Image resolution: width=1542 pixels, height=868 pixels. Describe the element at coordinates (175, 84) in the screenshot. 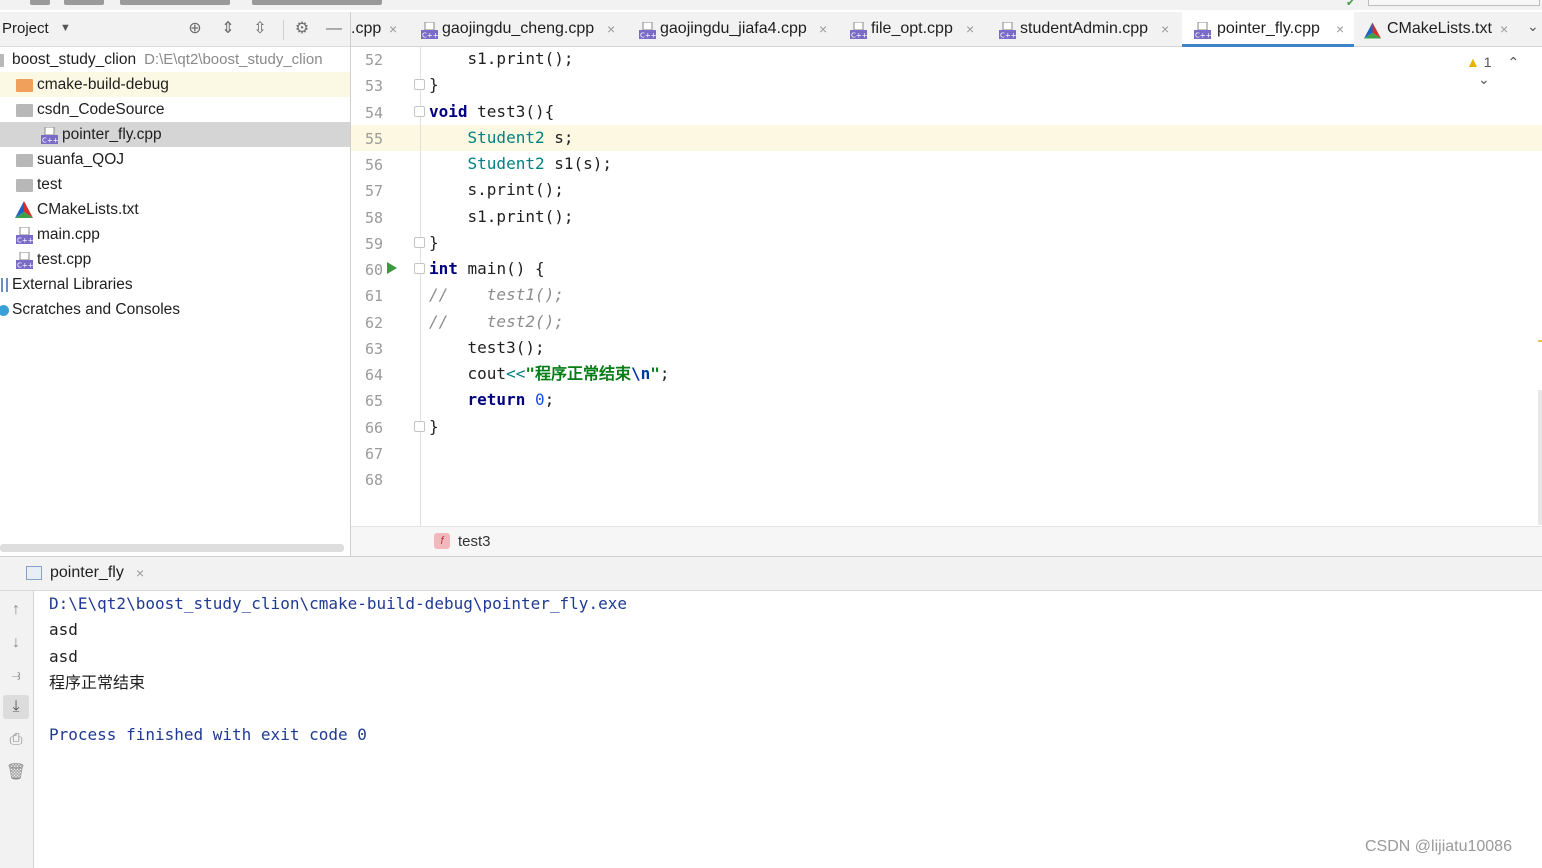

I see `tree-item-cmake-build-debug: cmake-build-debug` at that location.